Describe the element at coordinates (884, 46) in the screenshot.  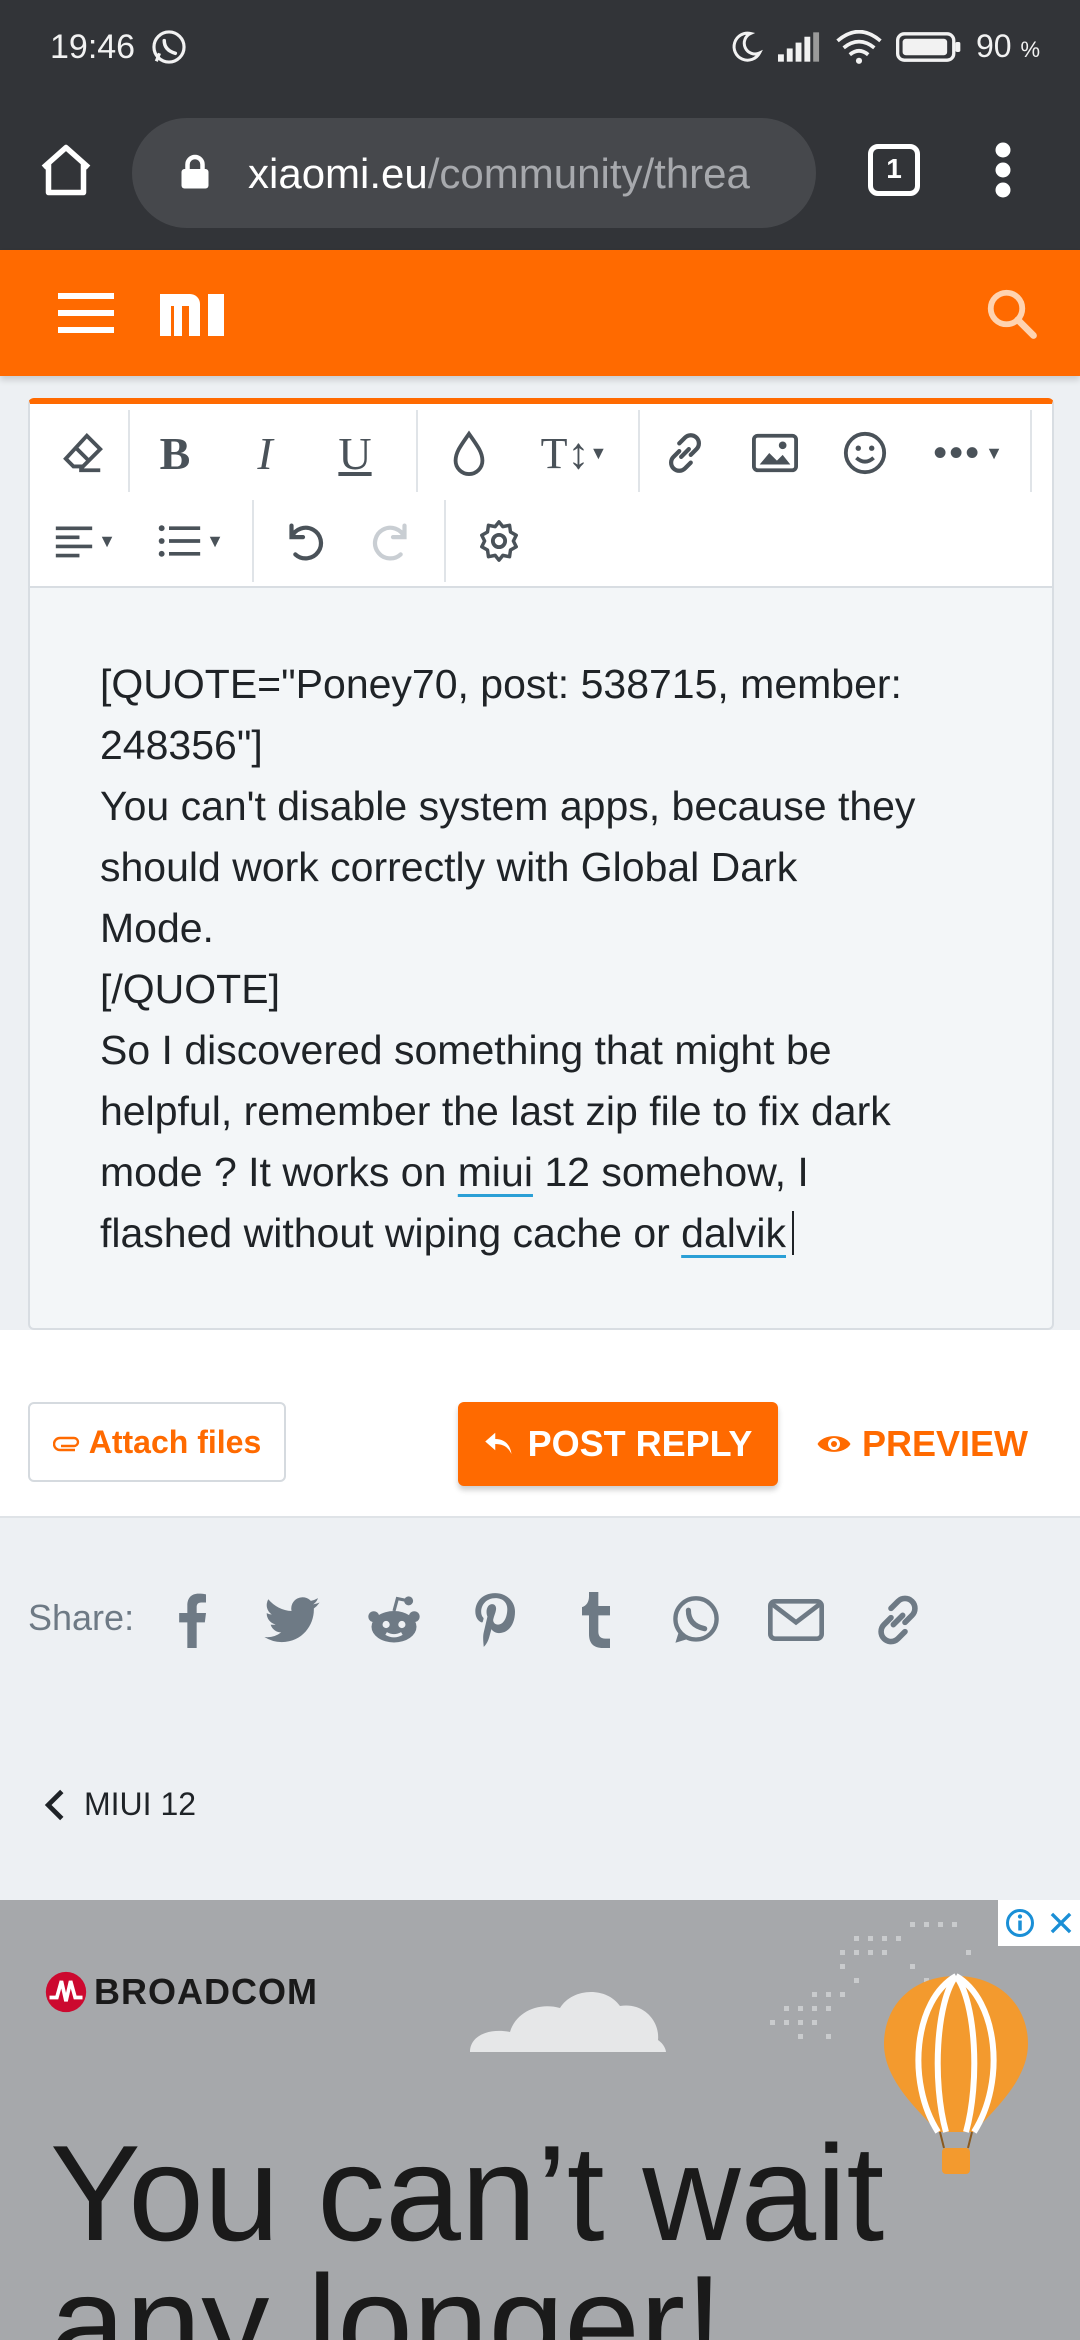
I see `status-indicators: 90 %` at that location.